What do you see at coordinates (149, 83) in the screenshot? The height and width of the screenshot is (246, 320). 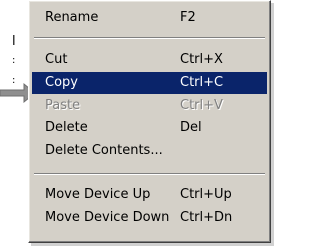 I see `menu-item-copy: Copy Ctrl+C` at bounding box center [149, 83].